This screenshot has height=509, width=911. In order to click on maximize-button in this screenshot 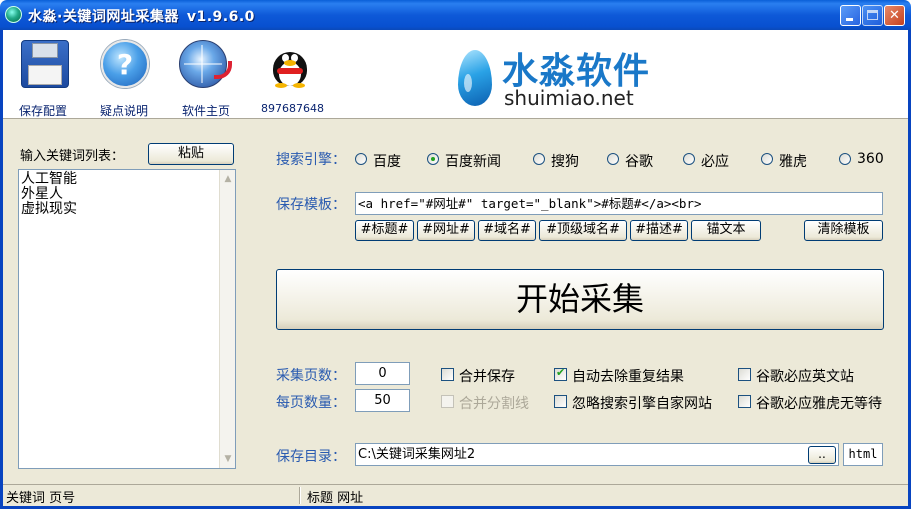, I will do `click(872, 15)`.